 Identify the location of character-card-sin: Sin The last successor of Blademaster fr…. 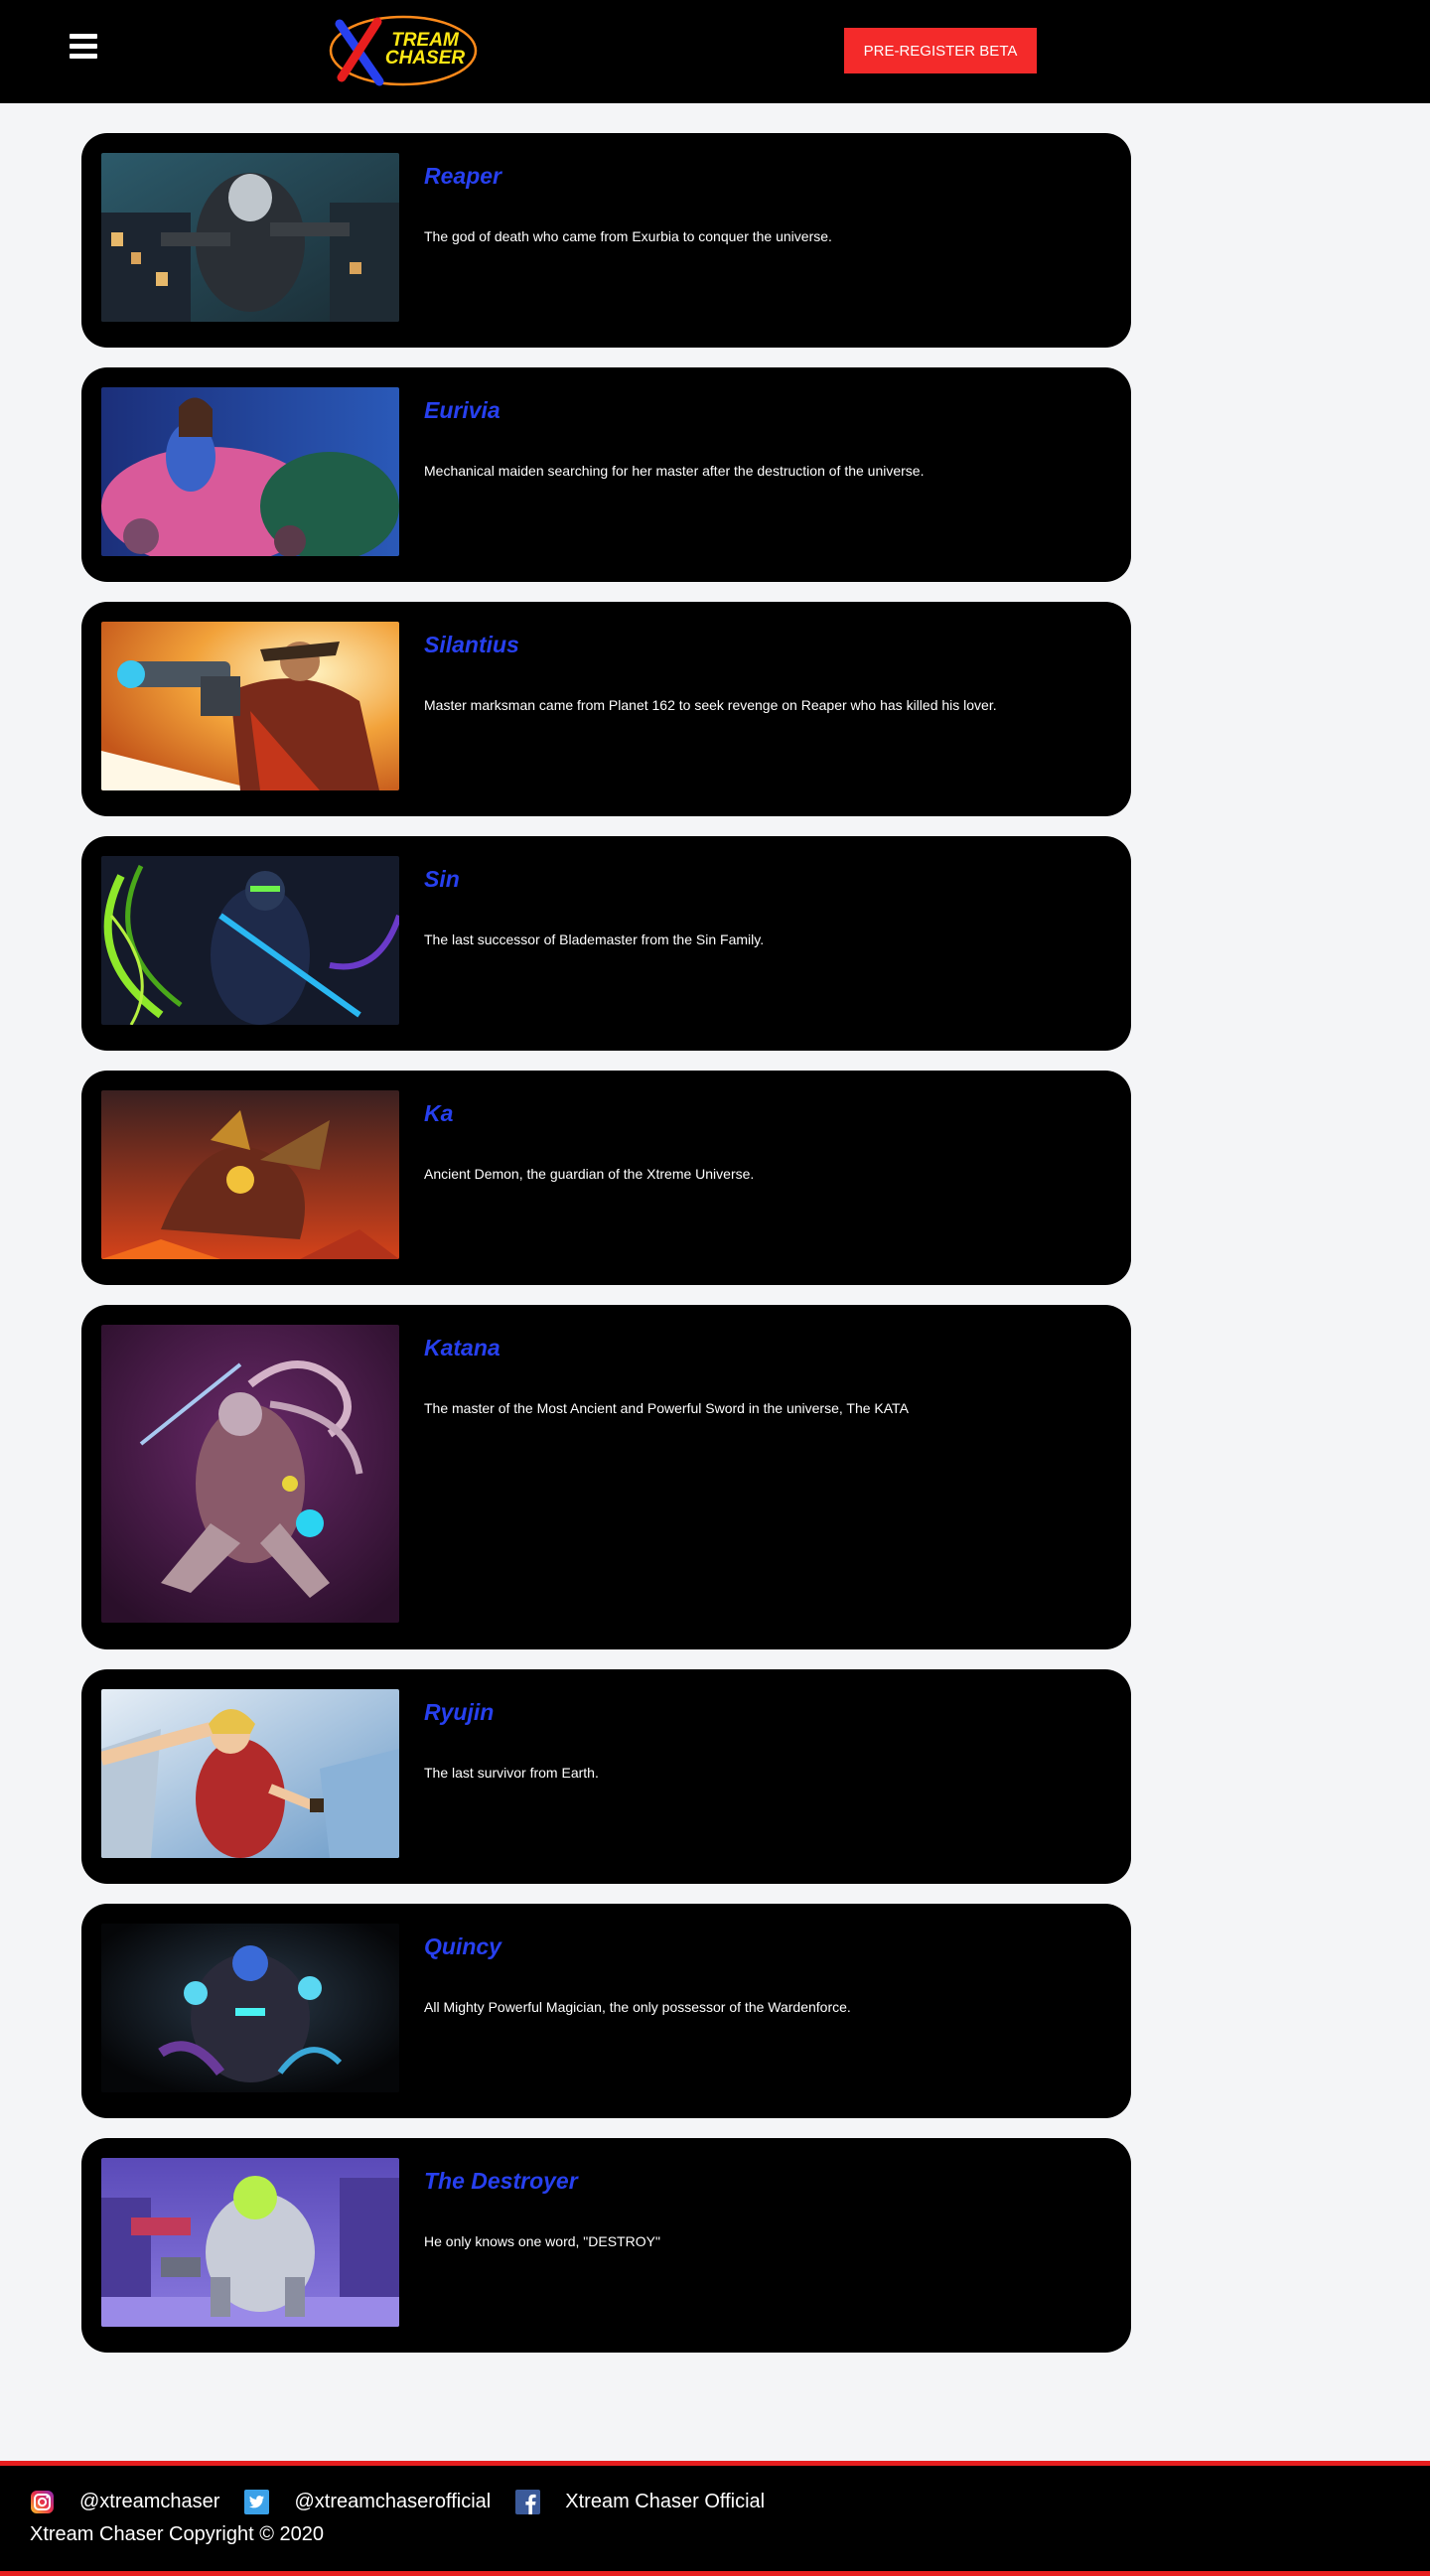
(606, 944).